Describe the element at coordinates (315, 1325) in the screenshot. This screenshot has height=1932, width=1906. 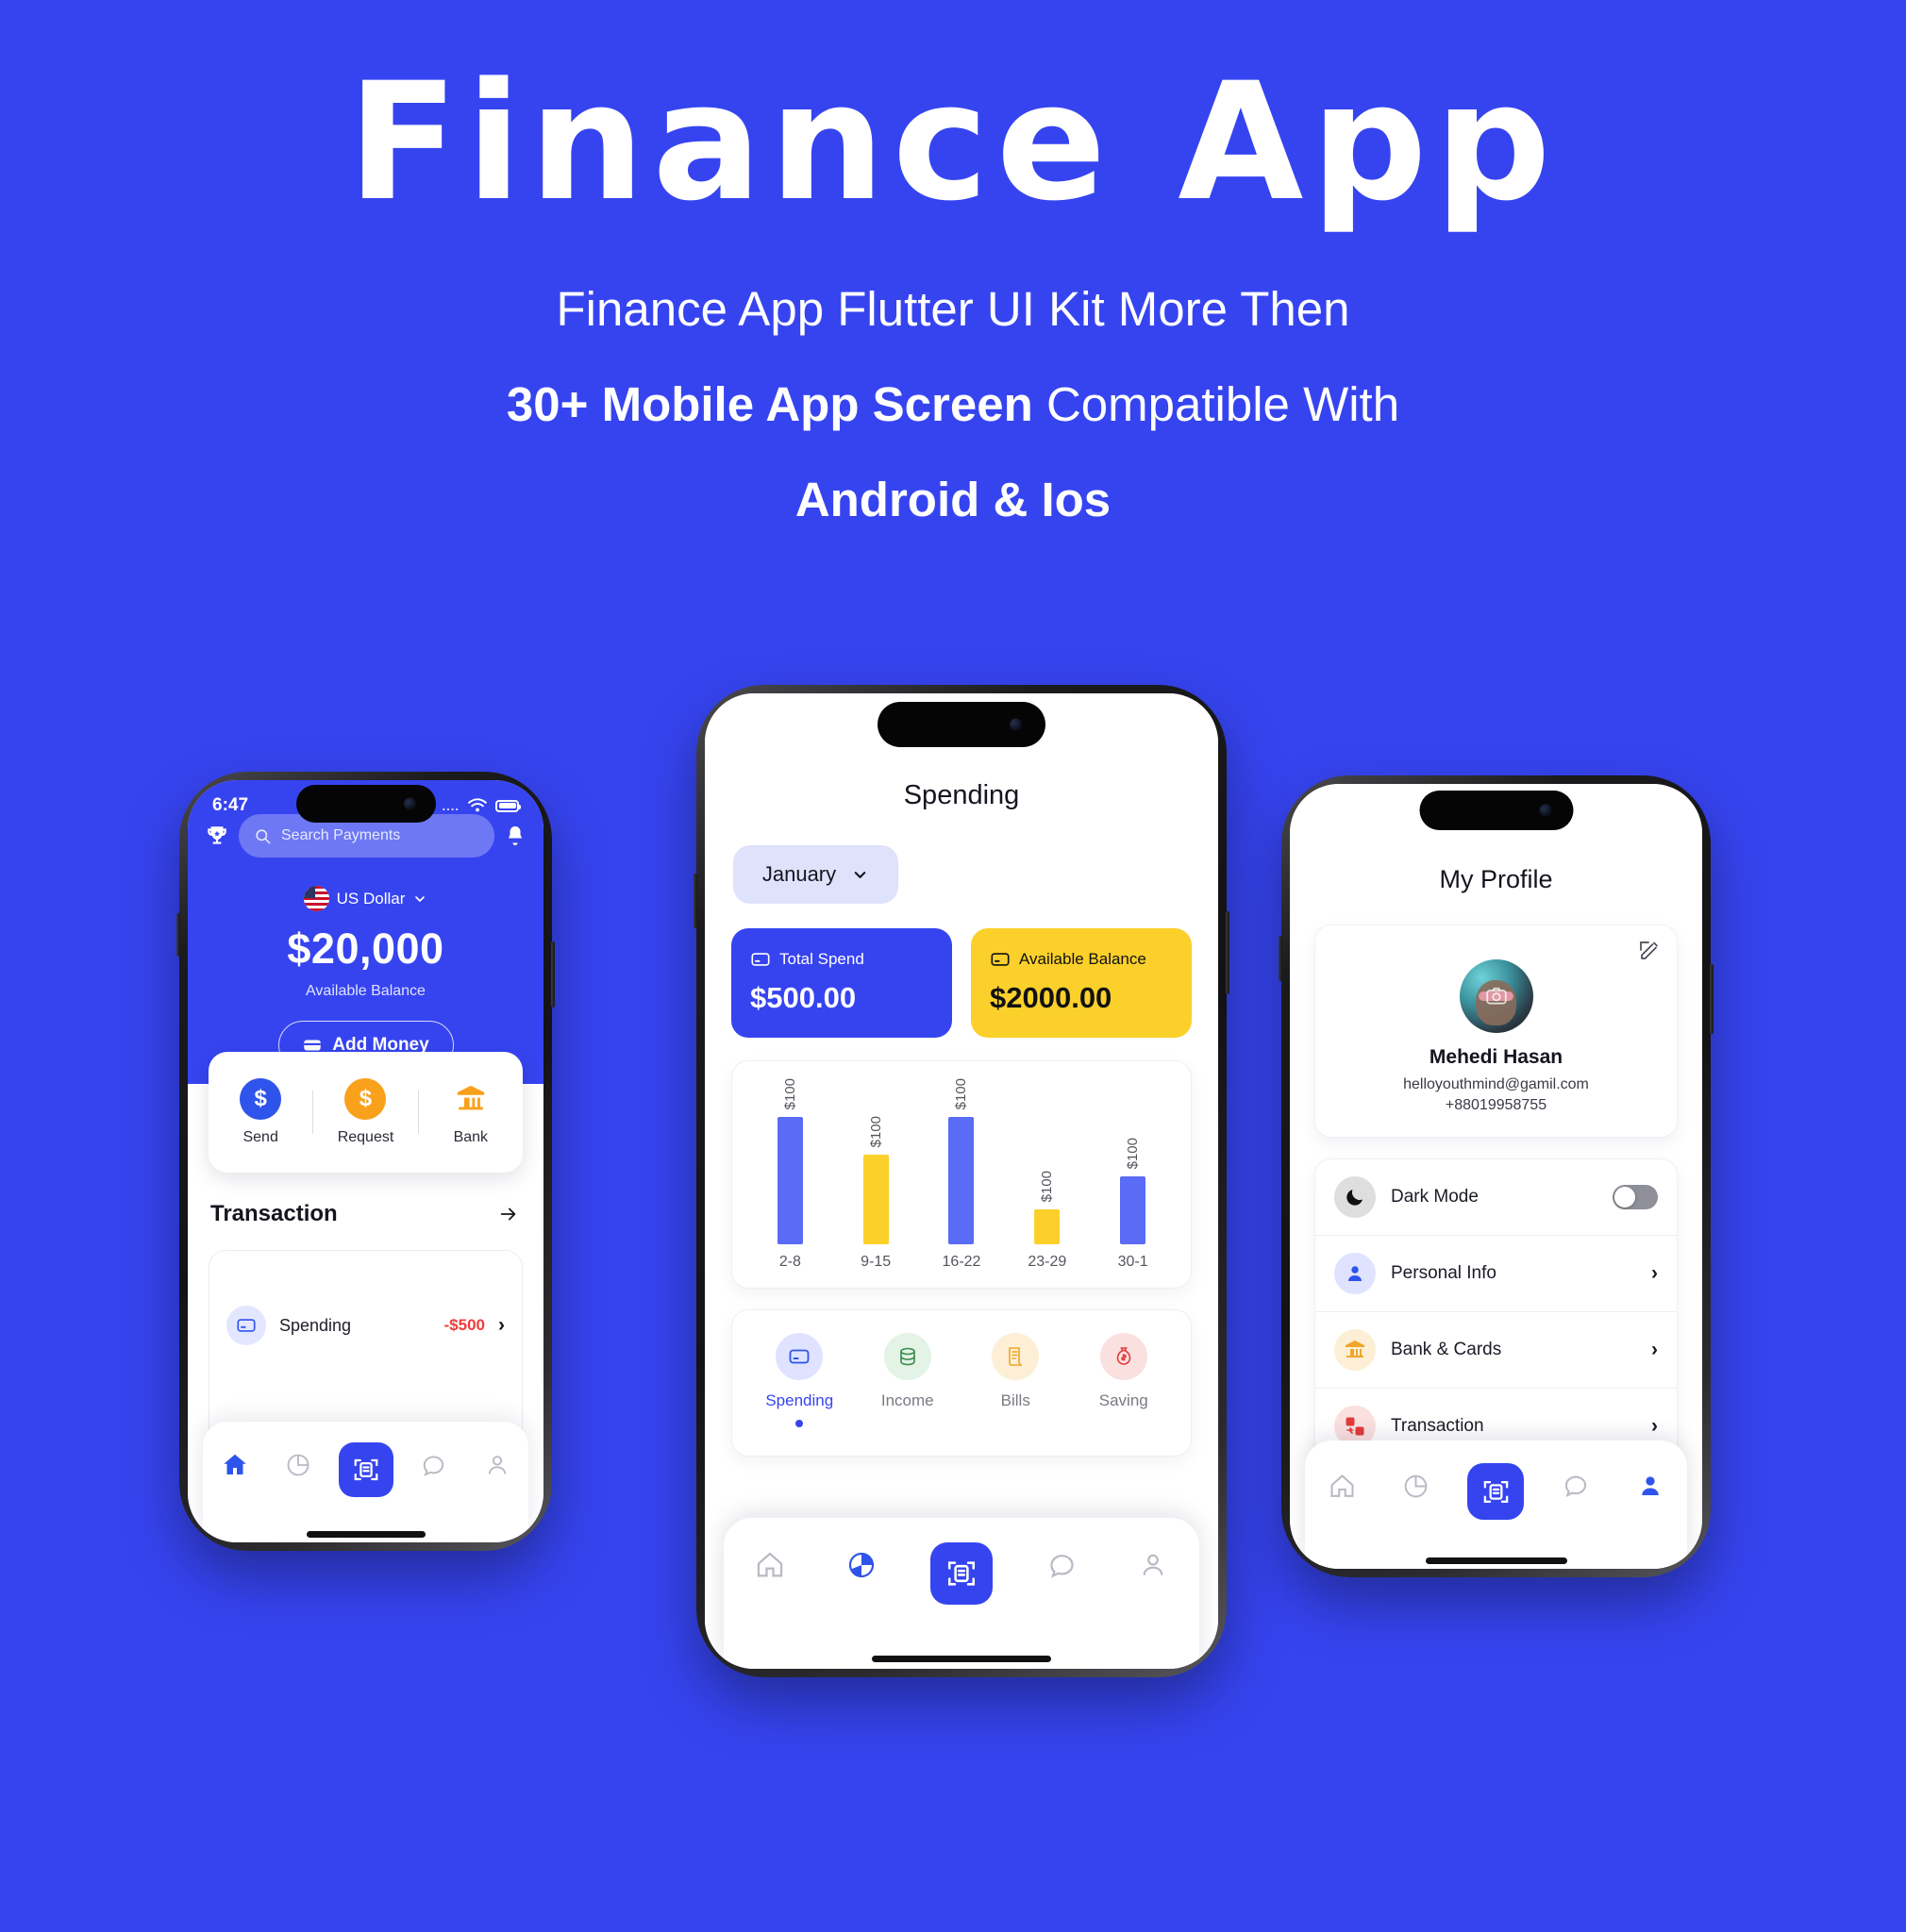
I see `transaction-name: Spending` at that location.